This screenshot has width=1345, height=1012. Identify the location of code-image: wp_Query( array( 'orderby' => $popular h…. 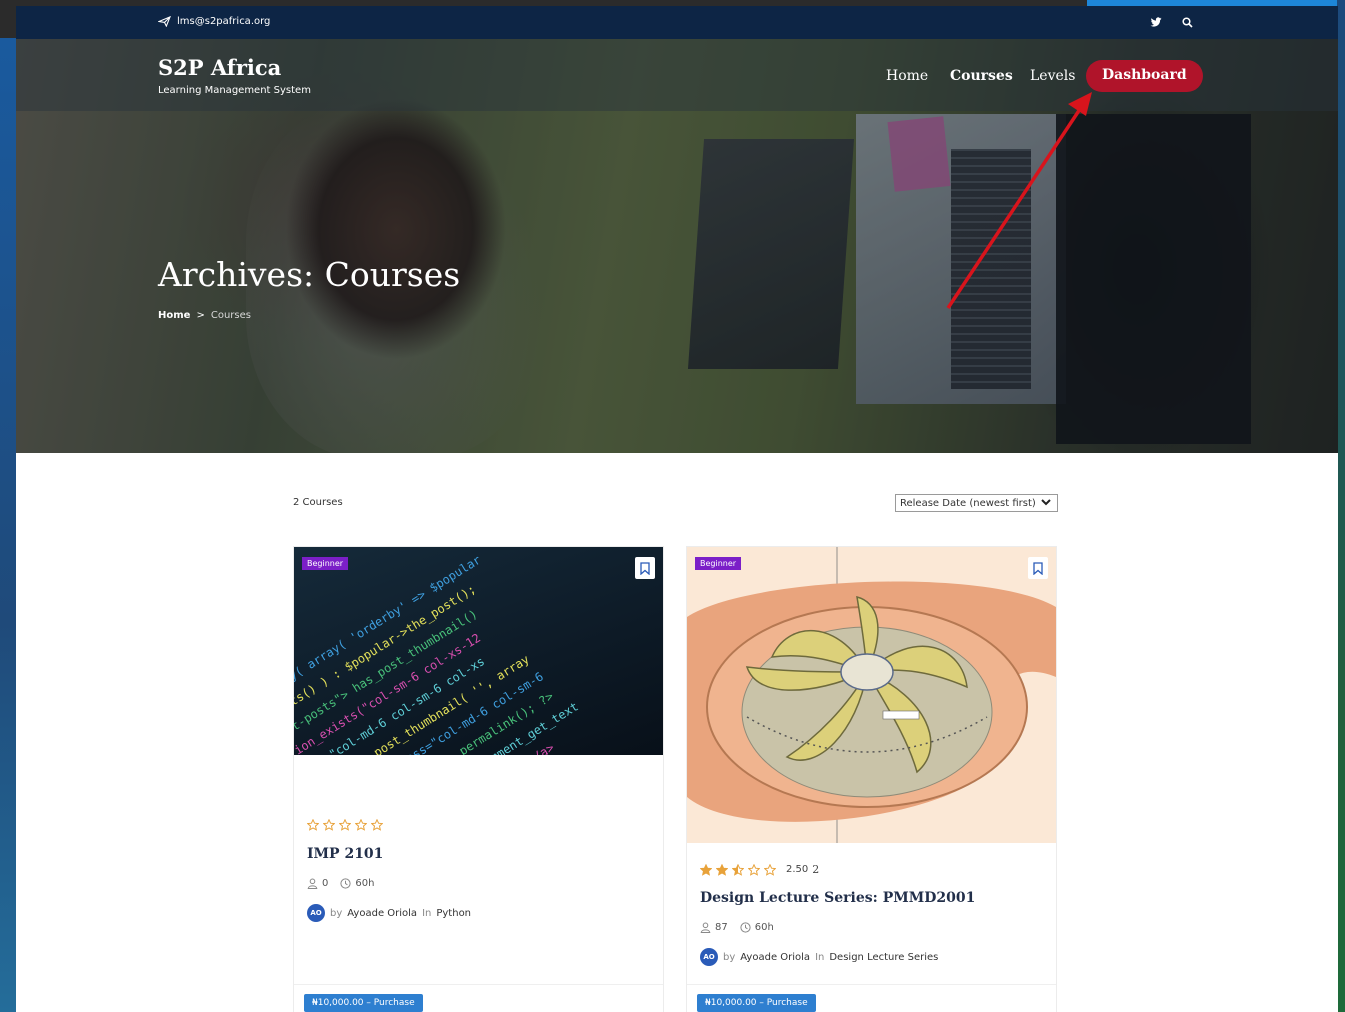
(437, 654).